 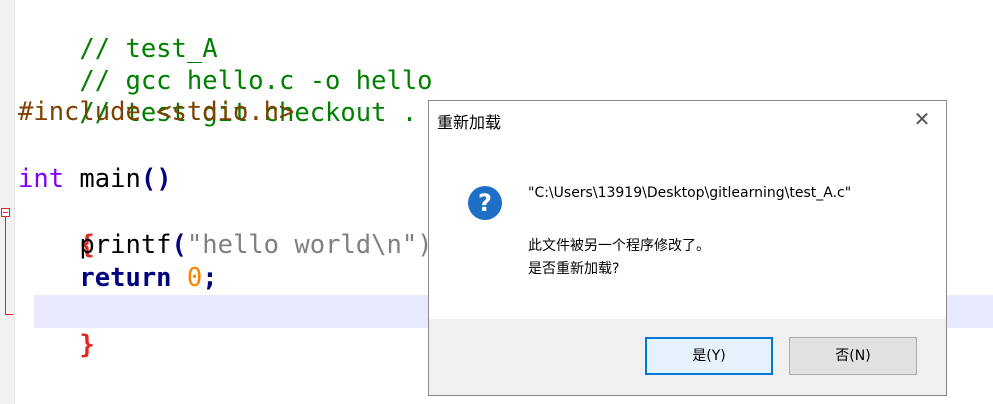 I want to click on code-line-10: }, so click(x=56, y=328).